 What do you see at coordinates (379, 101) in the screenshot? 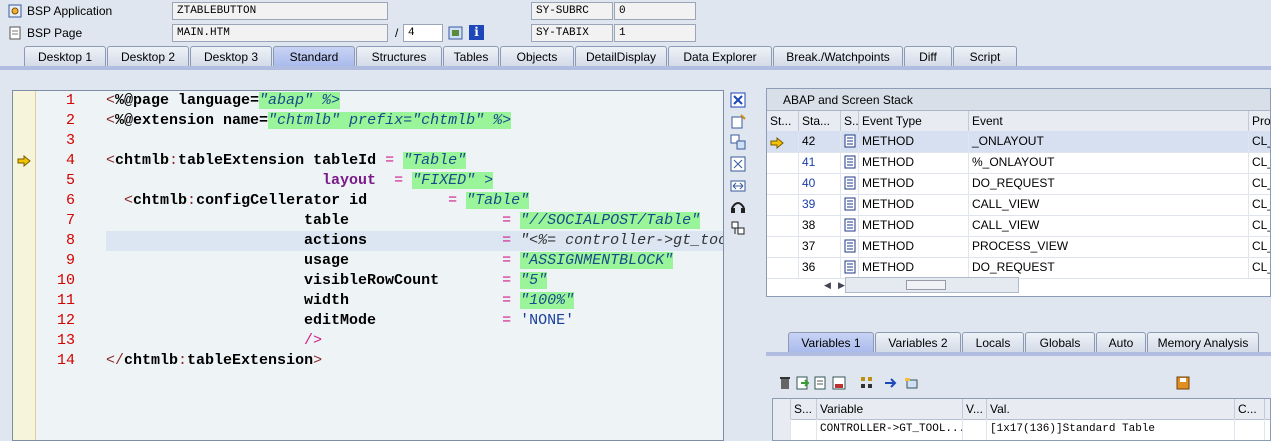
I see `code-line: 1 <%@page language="abap" %>` at bounding box center [379, 101].